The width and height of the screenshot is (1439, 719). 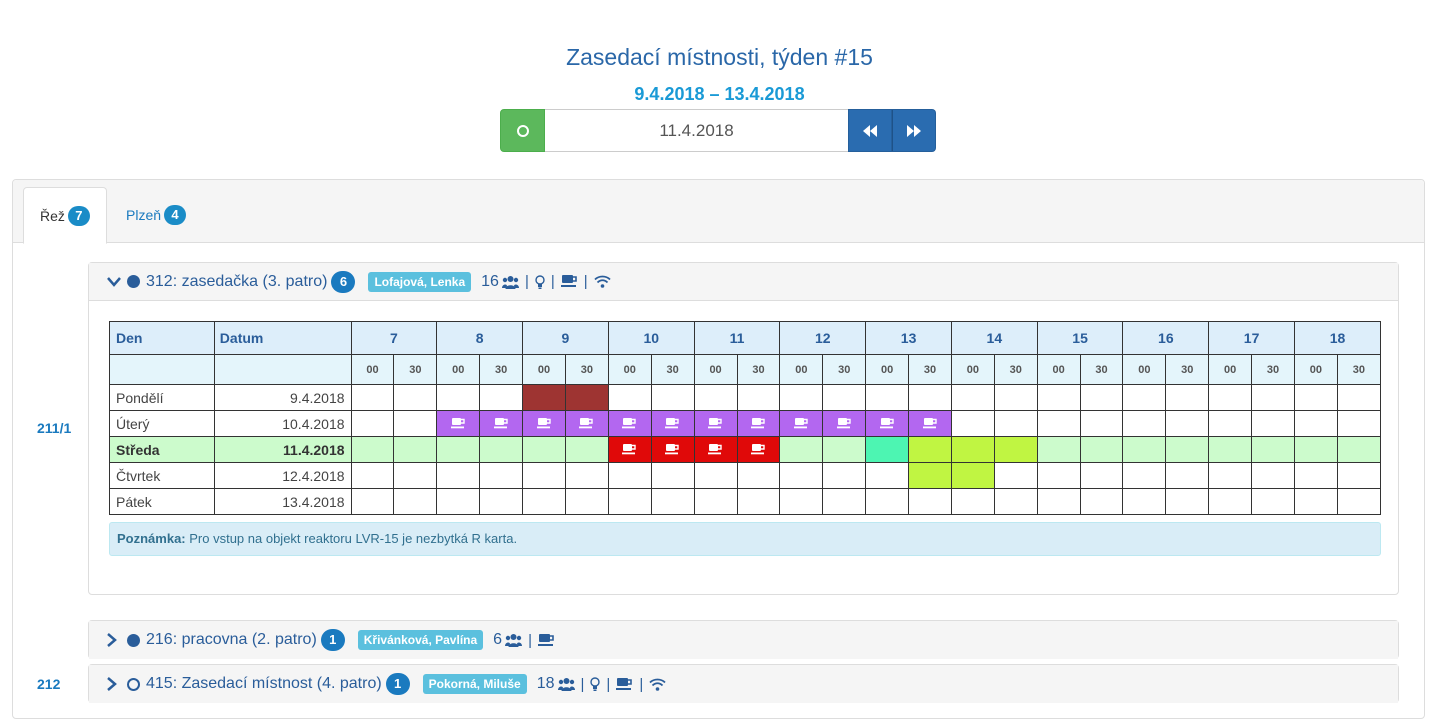 What do you see at coordinates (65, 215) in the screenshot?
I see `tab-rez: Řež 7` at bounding box center [65, 215].